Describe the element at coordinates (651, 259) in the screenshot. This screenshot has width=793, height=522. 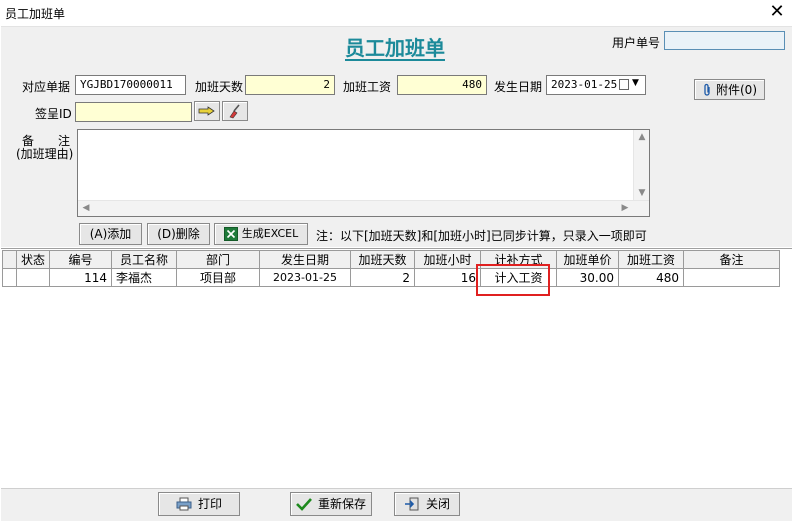
I see `col-wage: 加班工资` at that location.